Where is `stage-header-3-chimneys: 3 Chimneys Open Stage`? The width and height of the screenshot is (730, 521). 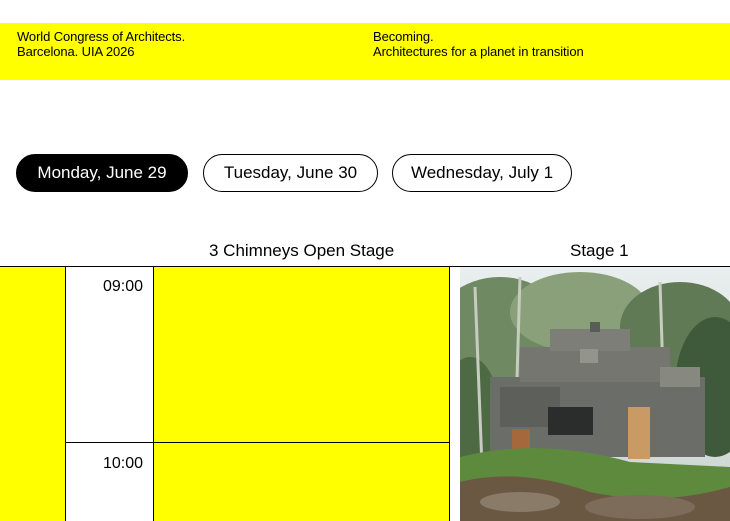 stage-header-3-chimneys: 3 Chimneys Open Stage is located at coordinates (302, 250).